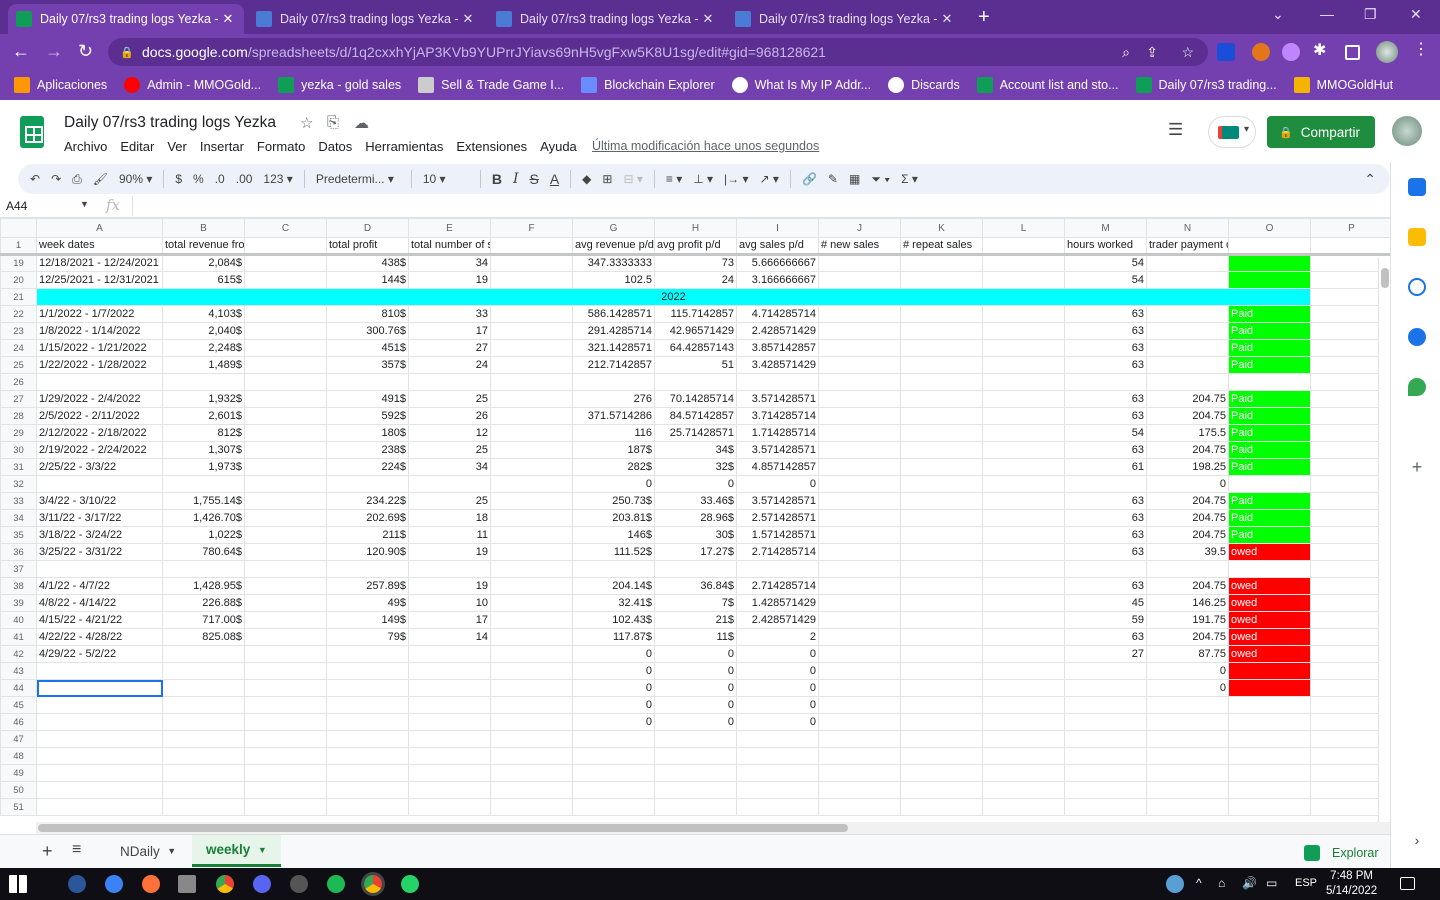  What do you see at coordinates (367, 535) in the screenshot?
I see `table-cell: 211$` at bounding box center [367, 535].